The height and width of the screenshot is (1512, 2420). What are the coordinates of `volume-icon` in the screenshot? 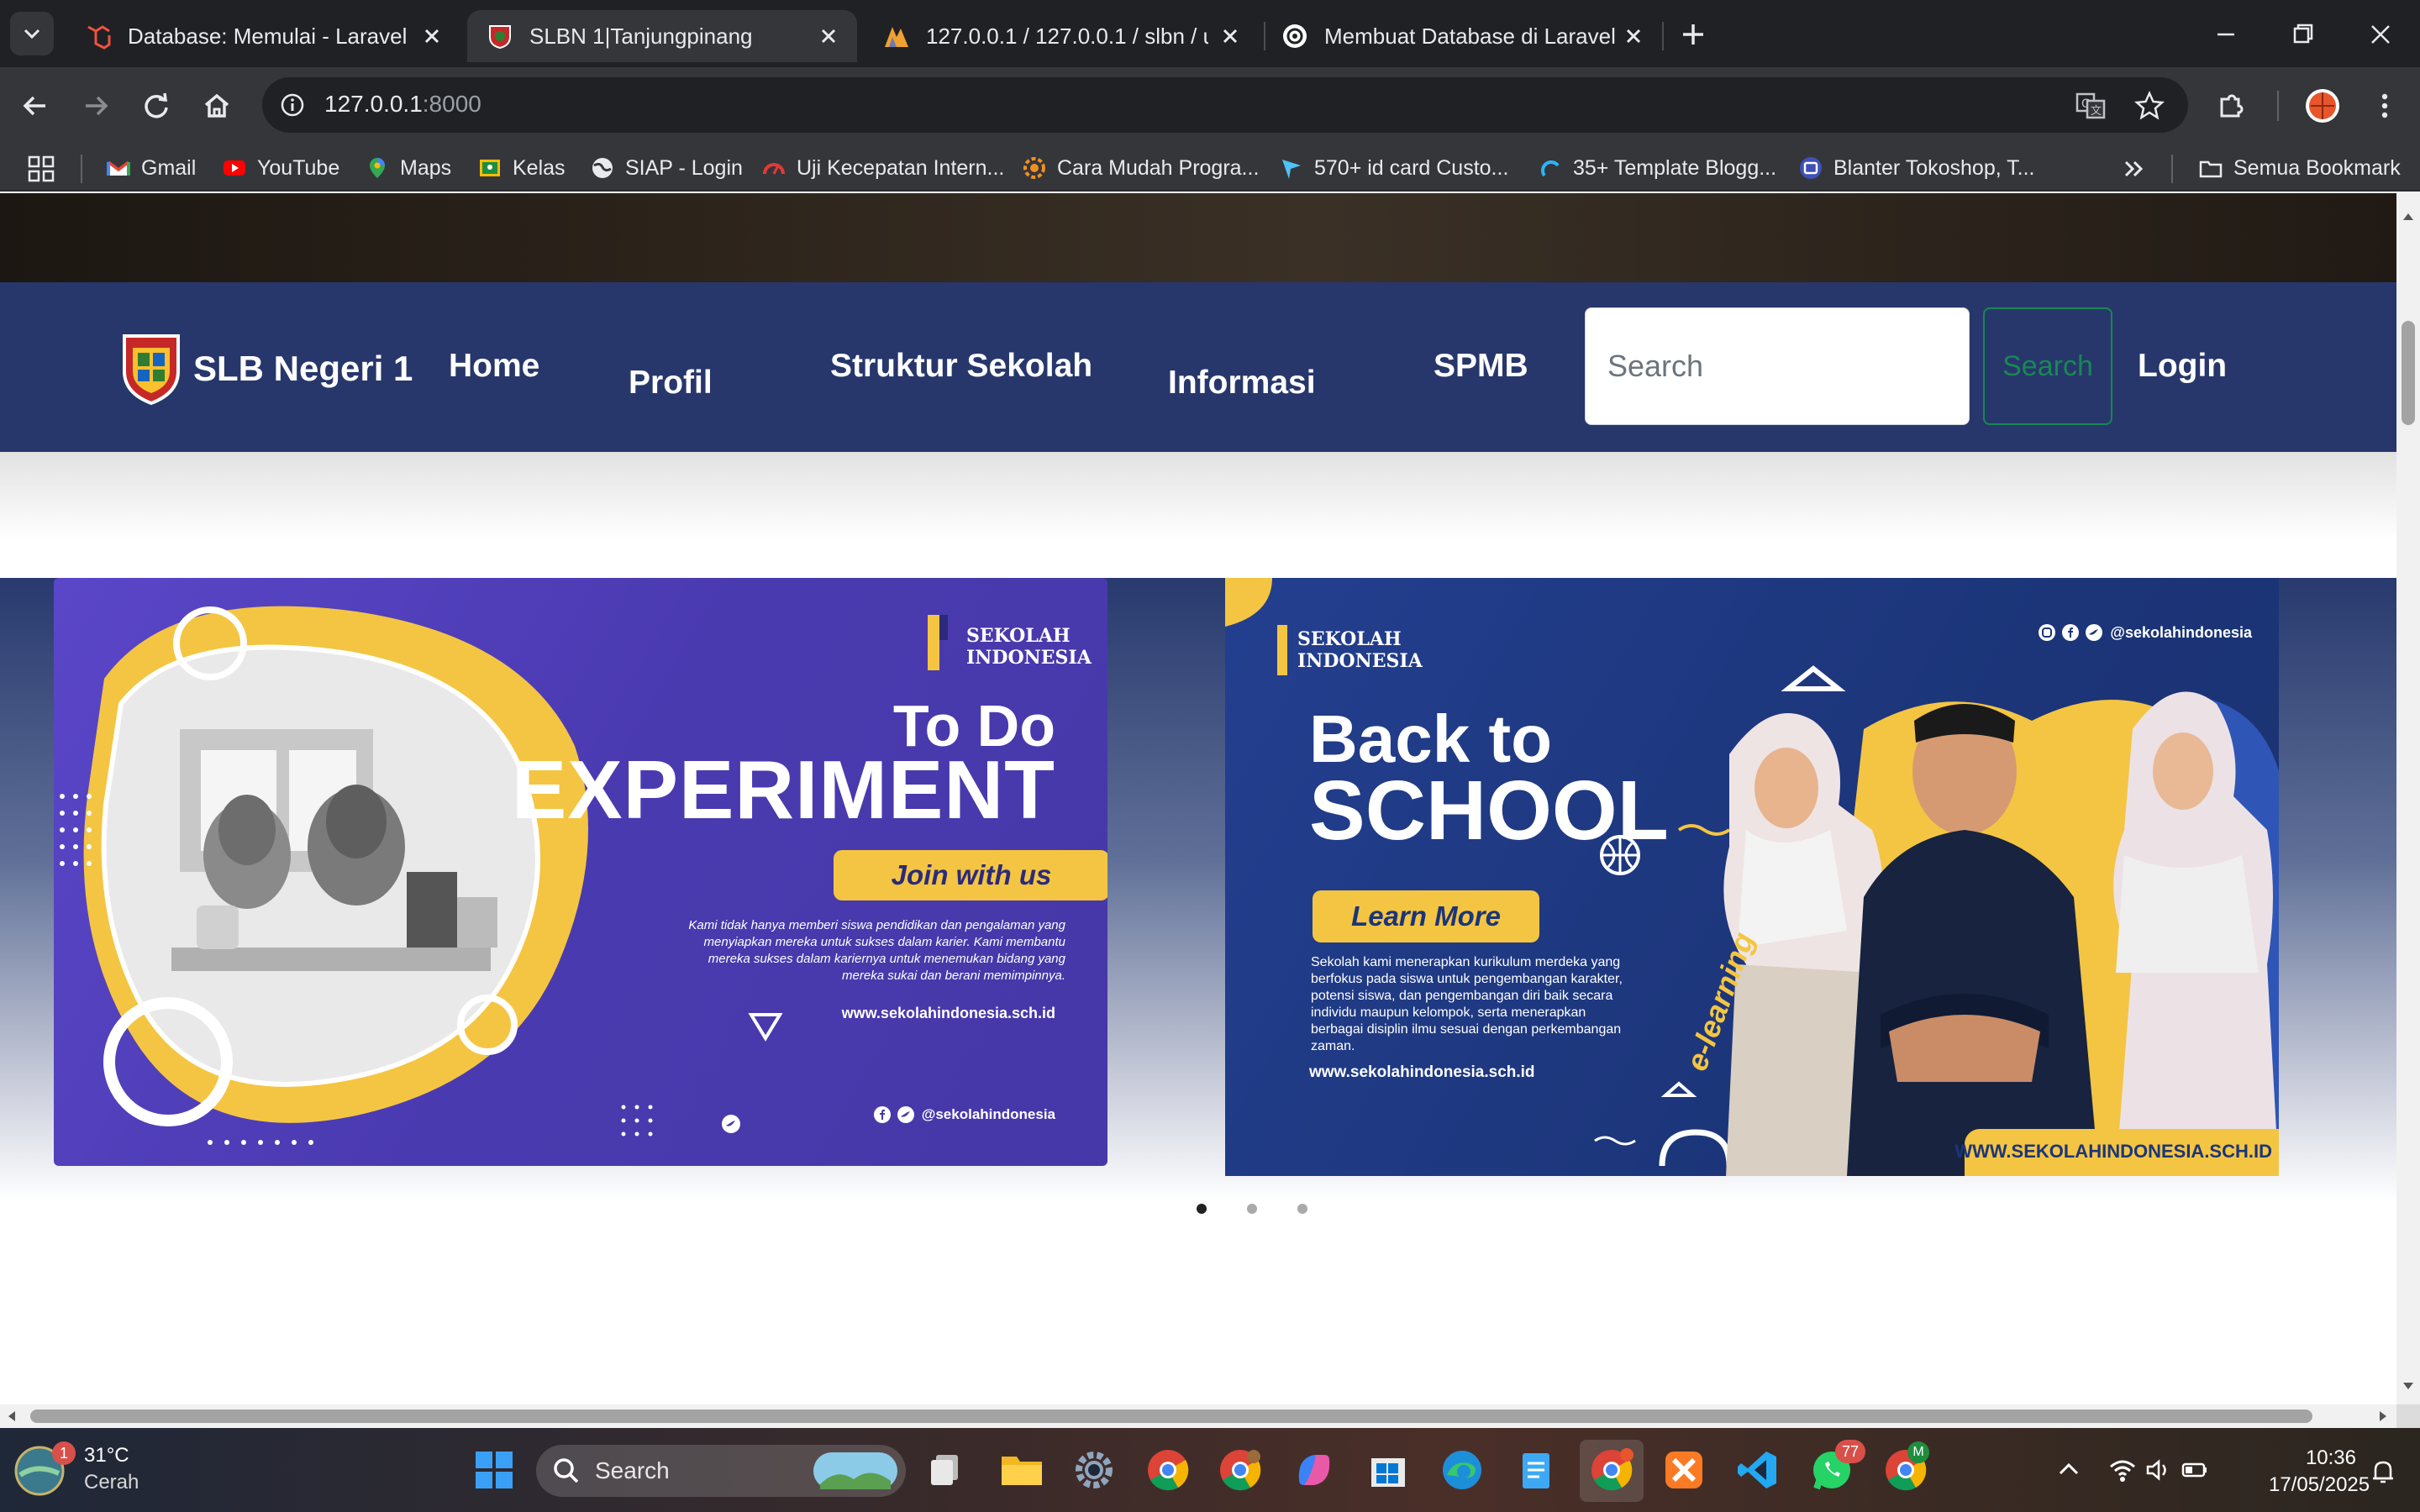 It's located at (2158, 1470).